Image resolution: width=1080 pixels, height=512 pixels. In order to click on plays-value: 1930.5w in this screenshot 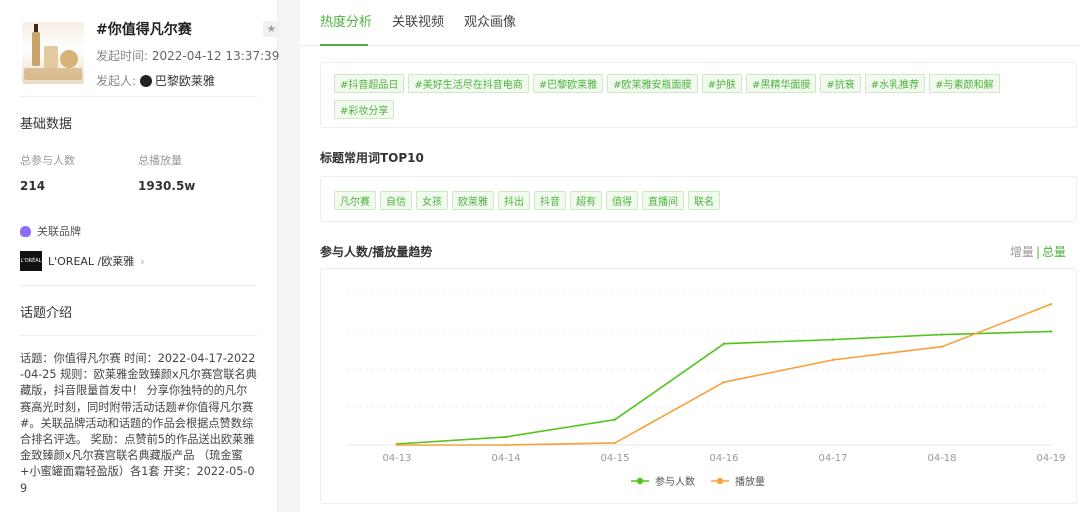, I will do `click(167, 186)`.